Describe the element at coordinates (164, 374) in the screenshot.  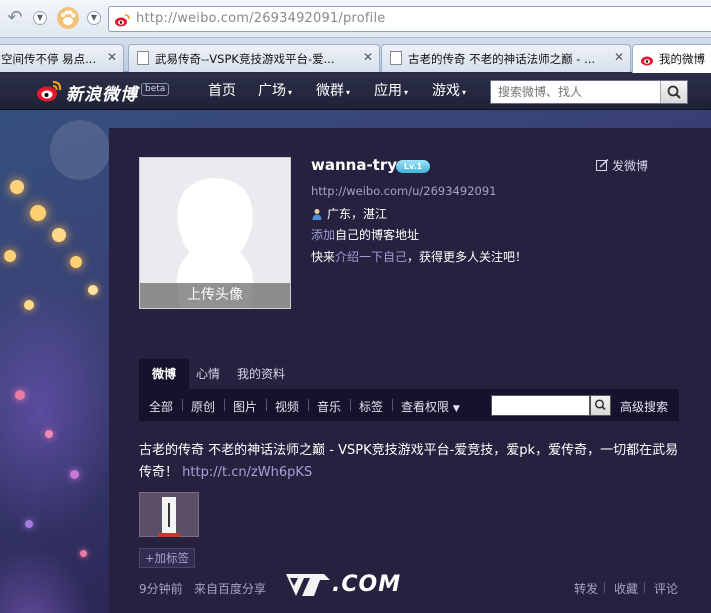
I see `tab-weibo: 微博` at that location.